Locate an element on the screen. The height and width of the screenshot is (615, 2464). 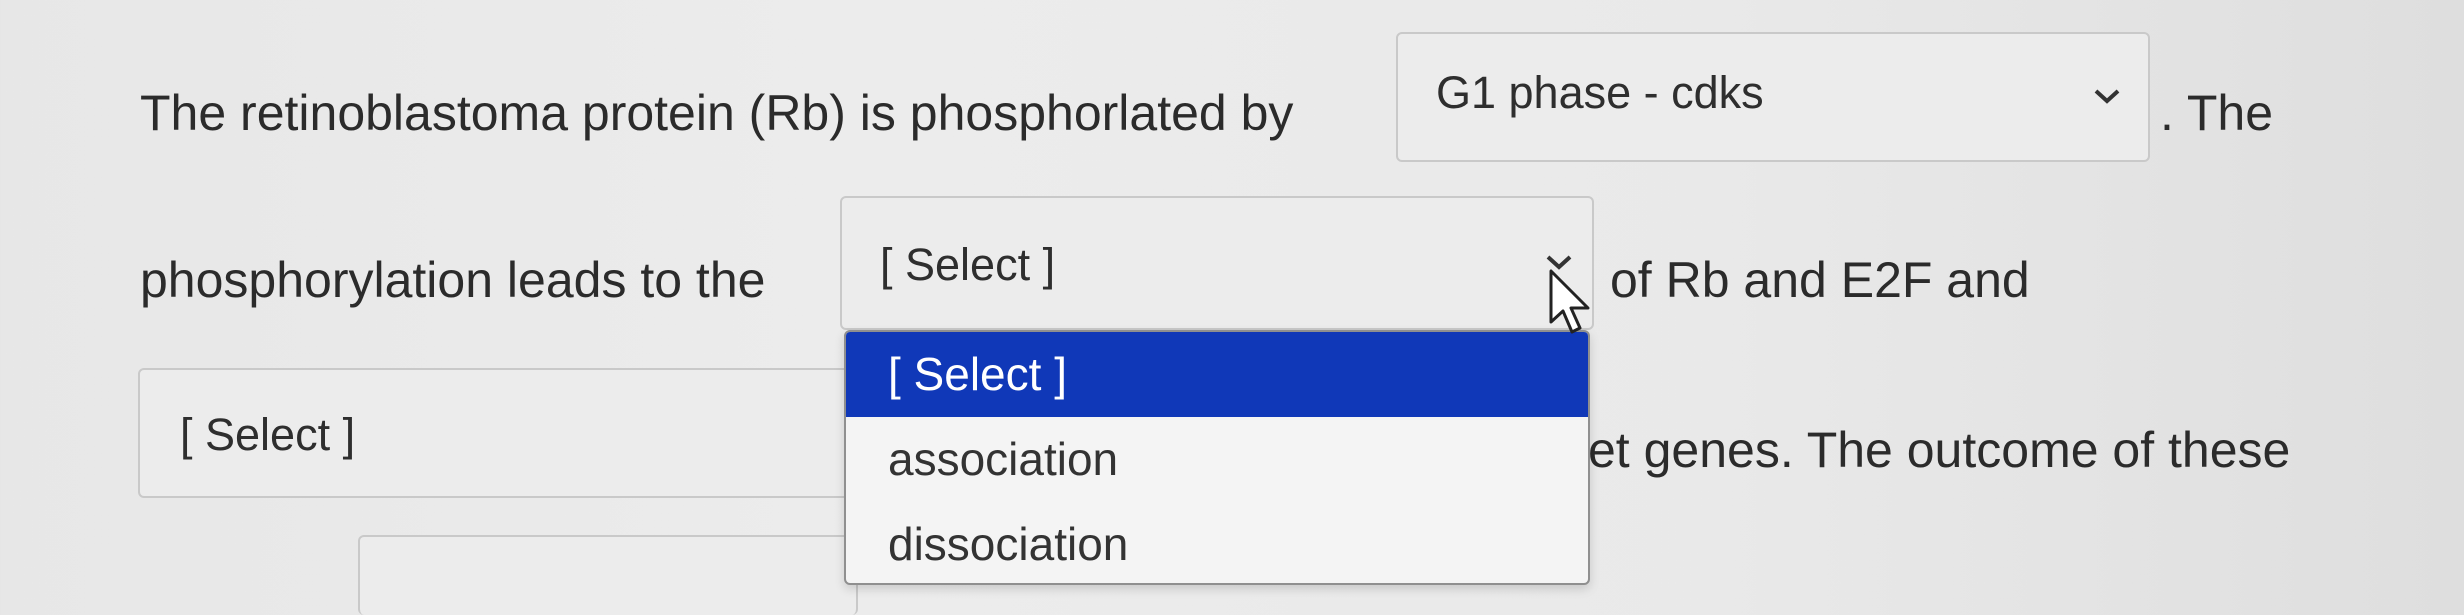
dropdown-option: association is located at coordinates (1217, 459).